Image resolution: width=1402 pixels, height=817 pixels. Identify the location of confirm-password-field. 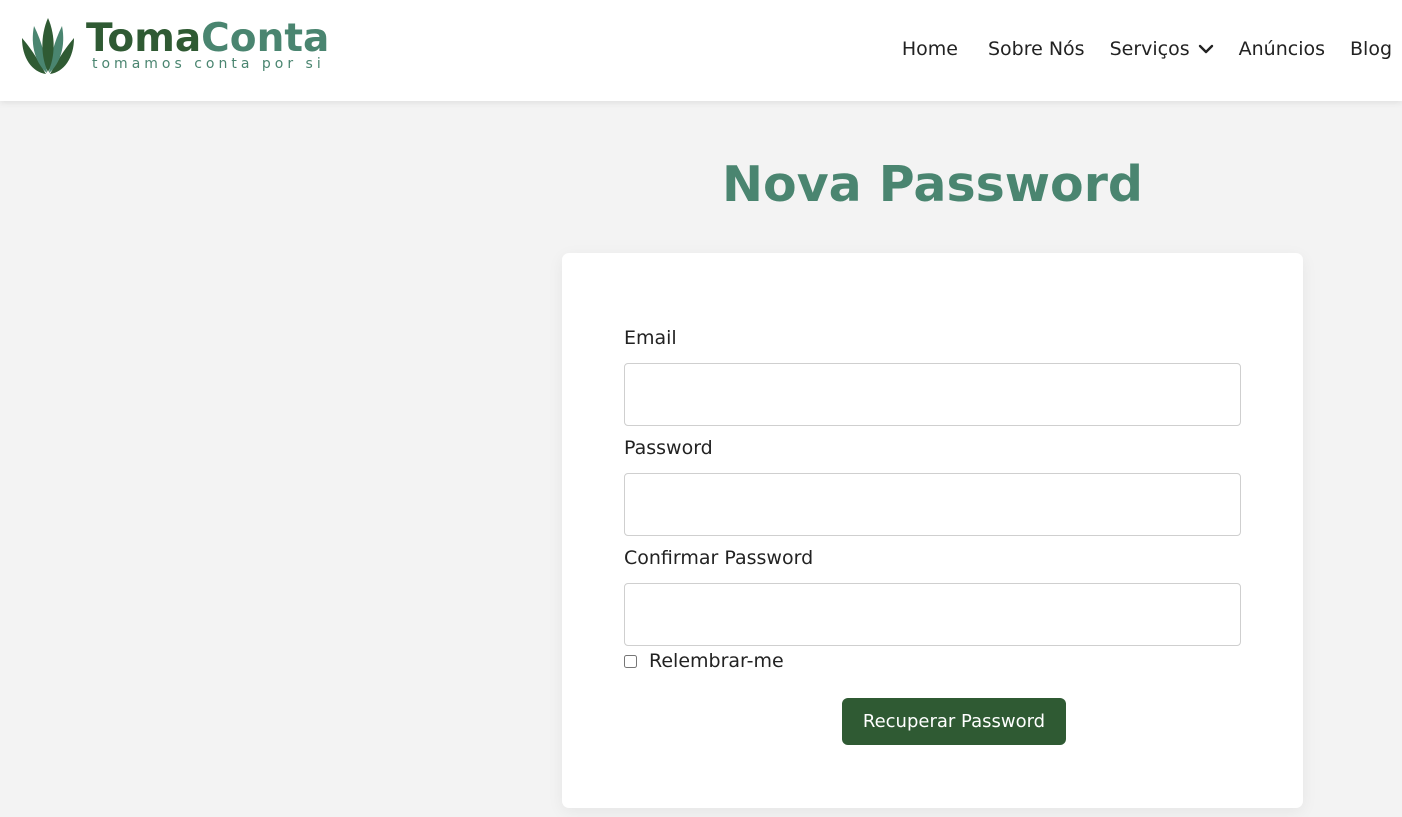
(932, 614).